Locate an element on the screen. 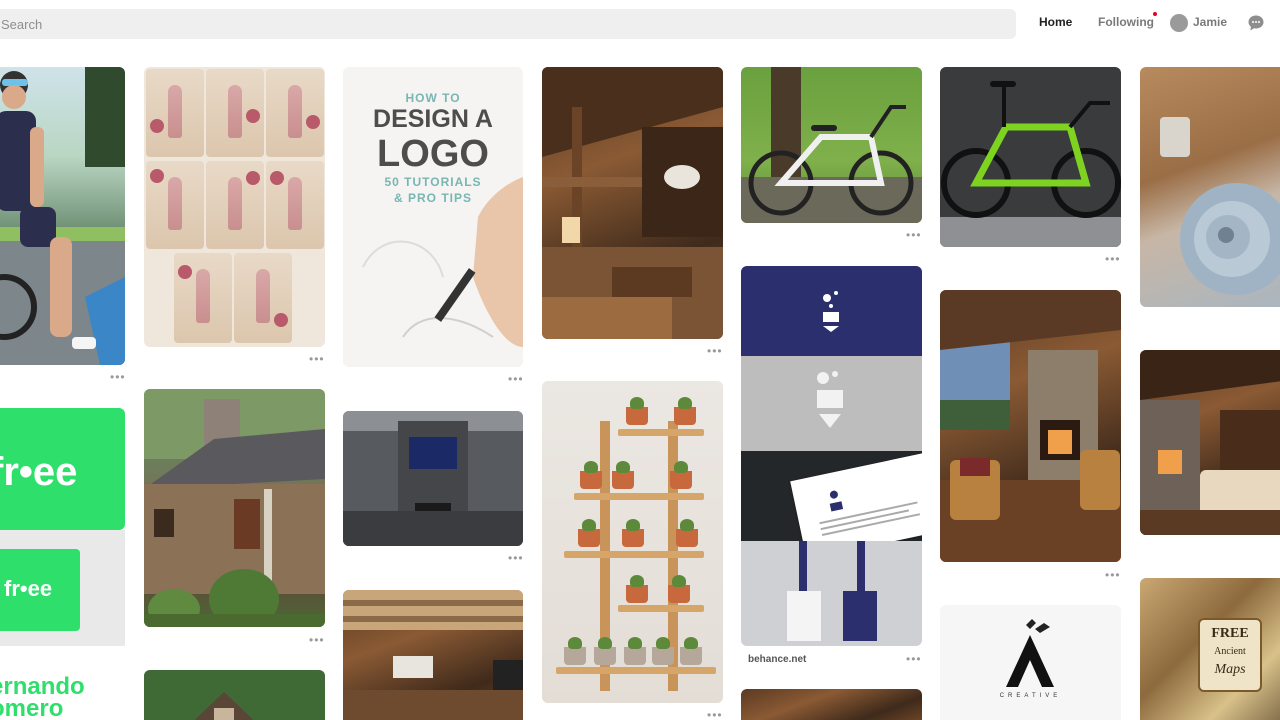 The height and width of the screenshot is (720, 1280). top-bar: Home Following Jamie is located at coordinates (640, 25).